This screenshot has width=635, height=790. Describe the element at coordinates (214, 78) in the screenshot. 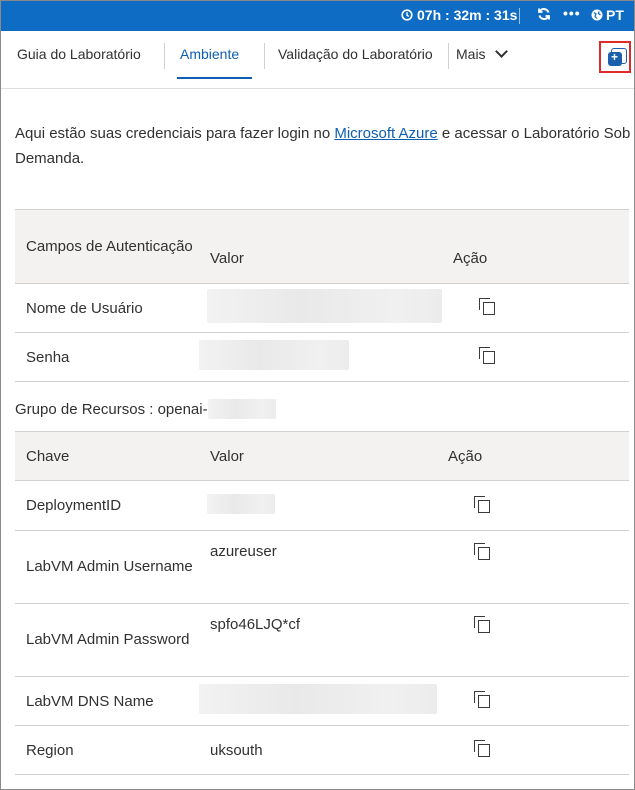

I see `active-tab-indicator` at that location.